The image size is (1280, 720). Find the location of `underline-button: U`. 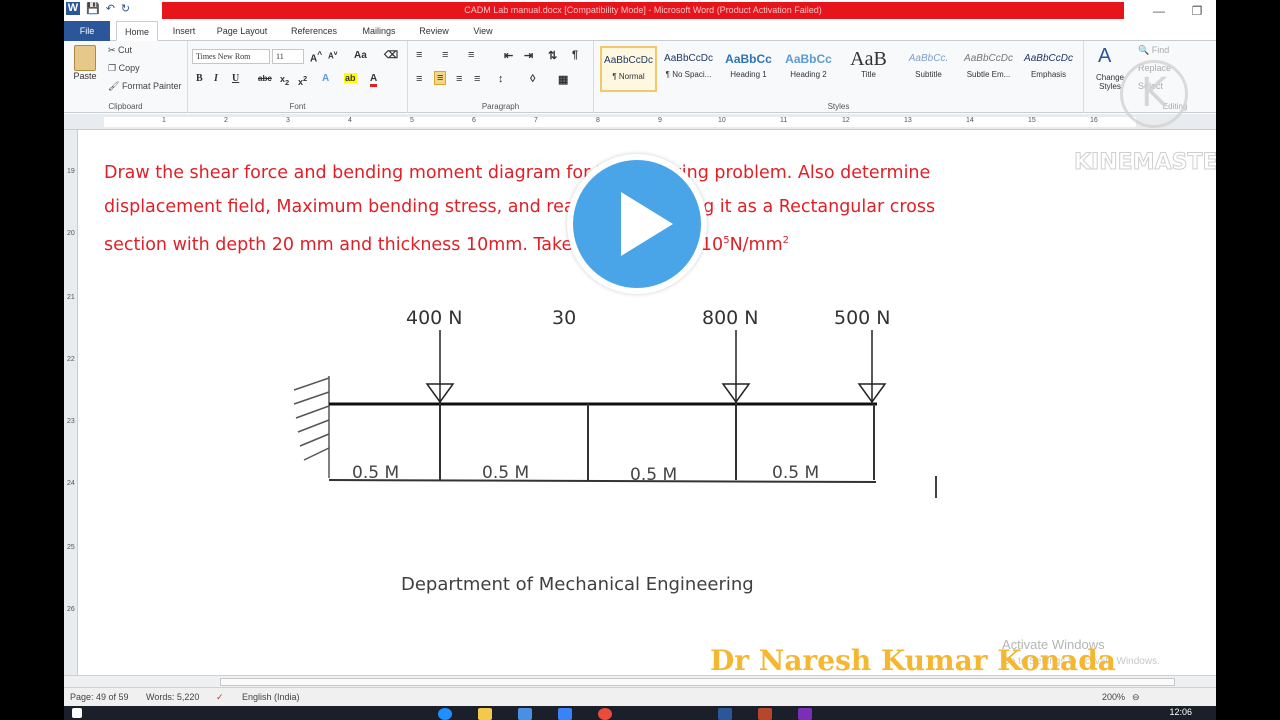

underline-button: U is located at coordinates (235, 78).